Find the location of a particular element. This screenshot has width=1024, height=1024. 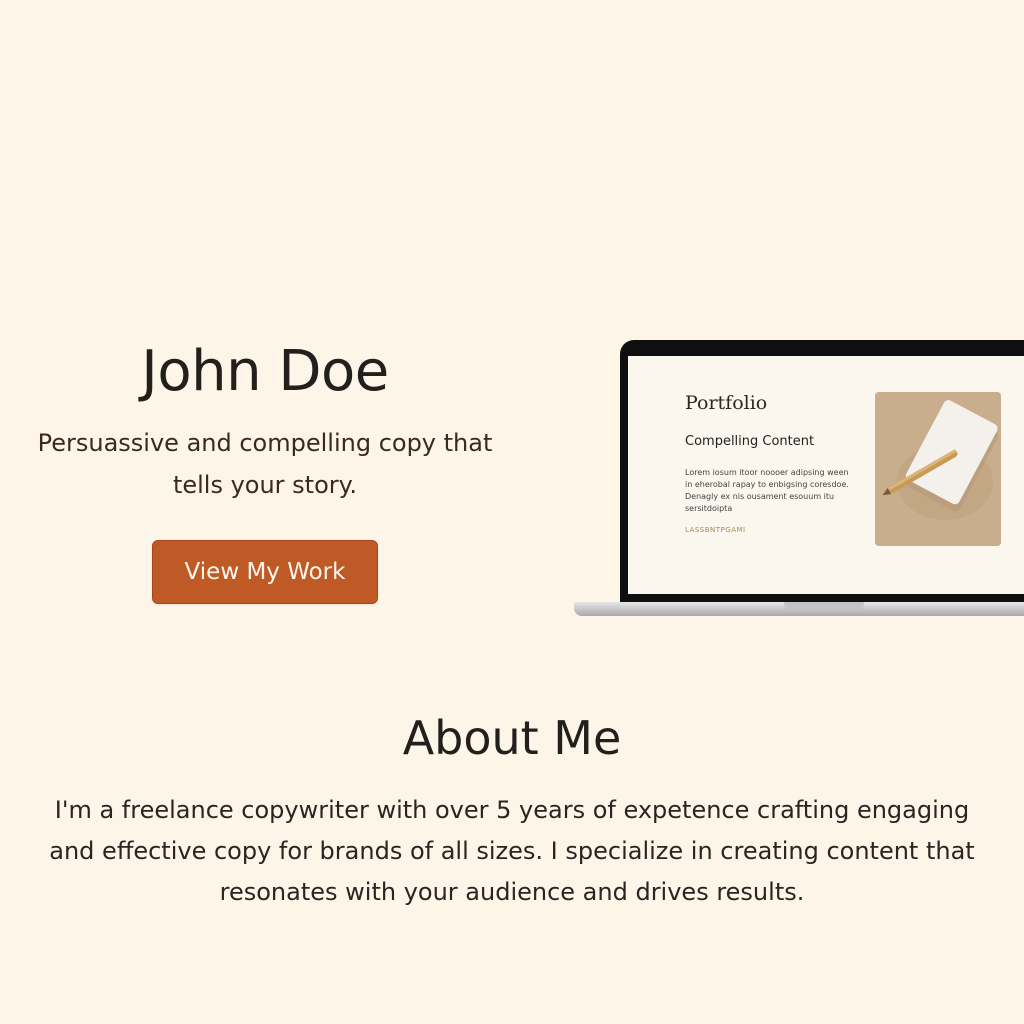

view-my-work-button: View My Work is located at coordinates (265, 572).